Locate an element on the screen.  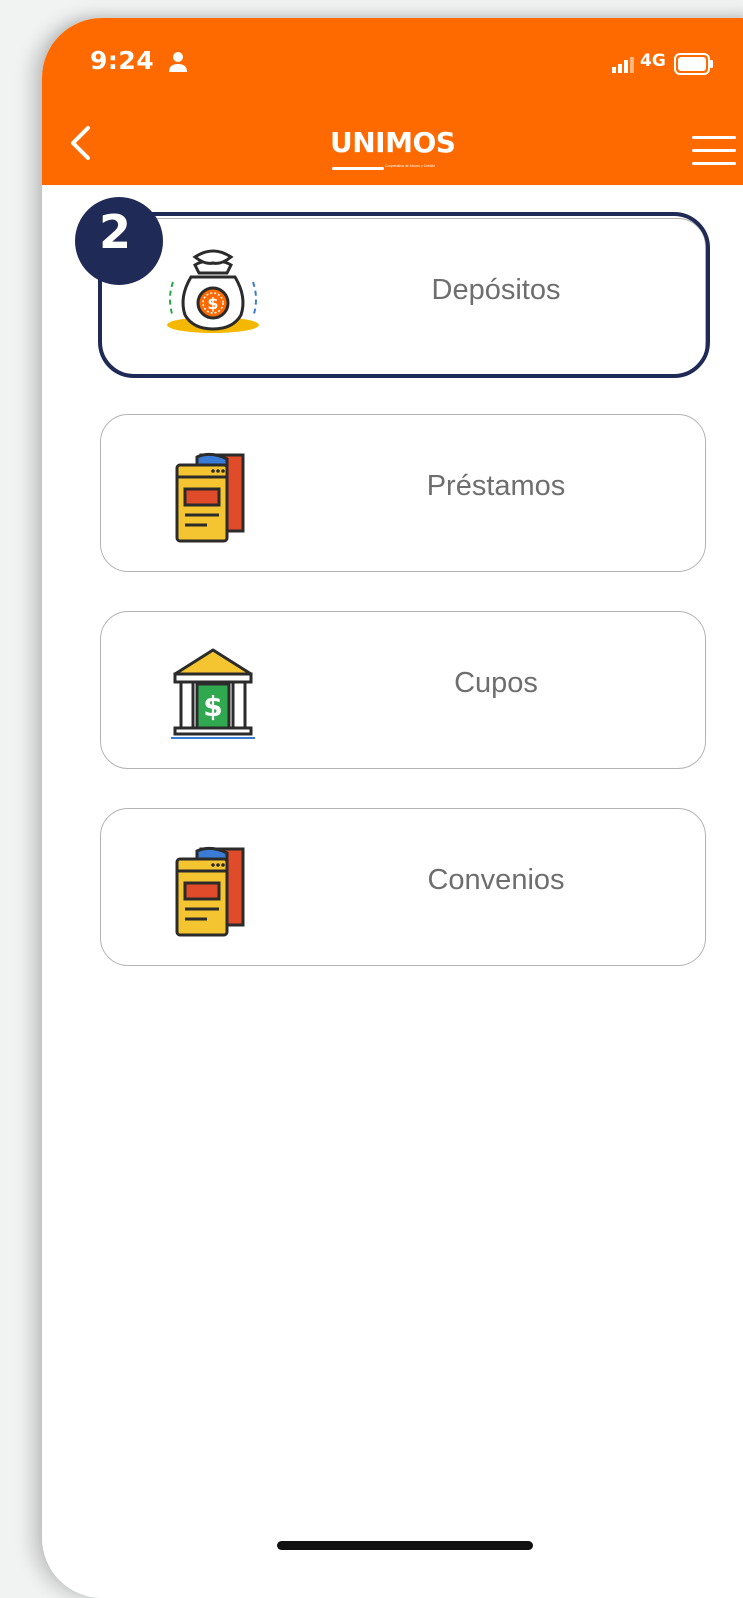
menu-item-prestamos: Préstamos is located at coordinates (403, 493).